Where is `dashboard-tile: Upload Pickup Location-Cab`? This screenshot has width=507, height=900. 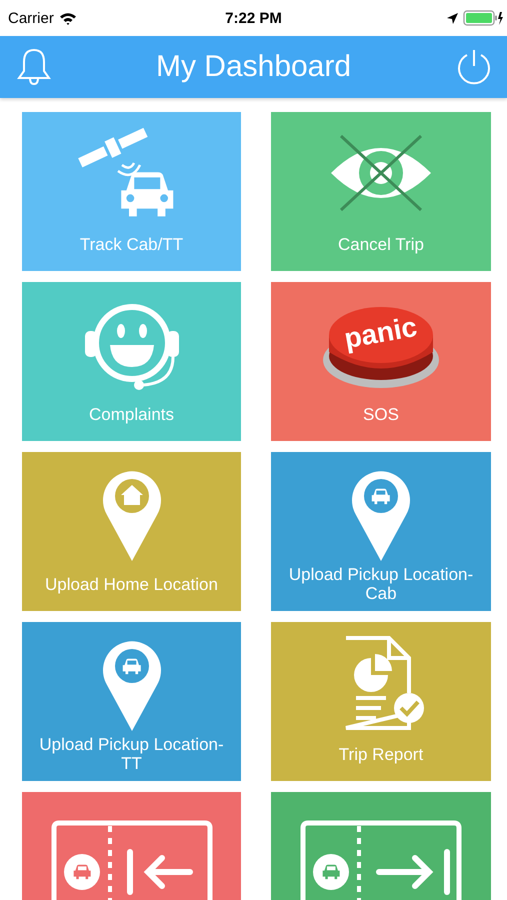 dashboard-tile: Upload Pickup Location-Cab is located at coordinates (381, 531).